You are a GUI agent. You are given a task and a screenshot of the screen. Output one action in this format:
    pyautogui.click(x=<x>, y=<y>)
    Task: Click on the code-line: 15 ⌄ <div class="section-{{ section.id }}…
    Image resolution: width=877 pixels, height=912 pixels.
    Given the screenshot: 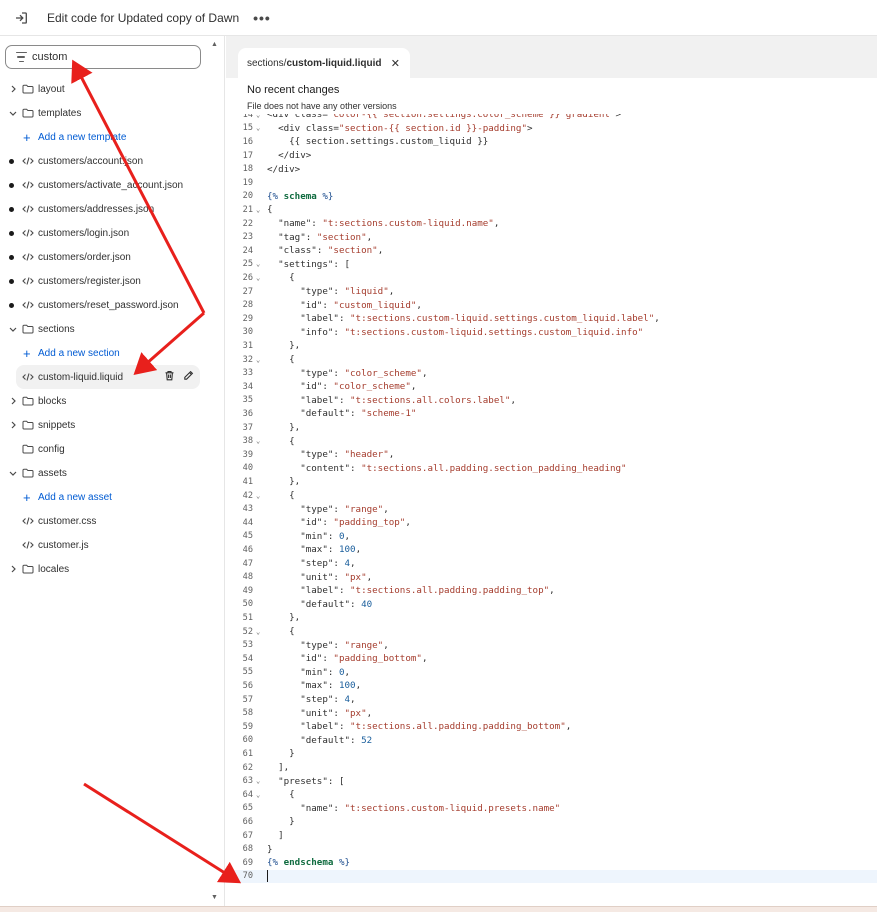 What is the action you would take?
    pyautogui.click(x=551, y=129)
    